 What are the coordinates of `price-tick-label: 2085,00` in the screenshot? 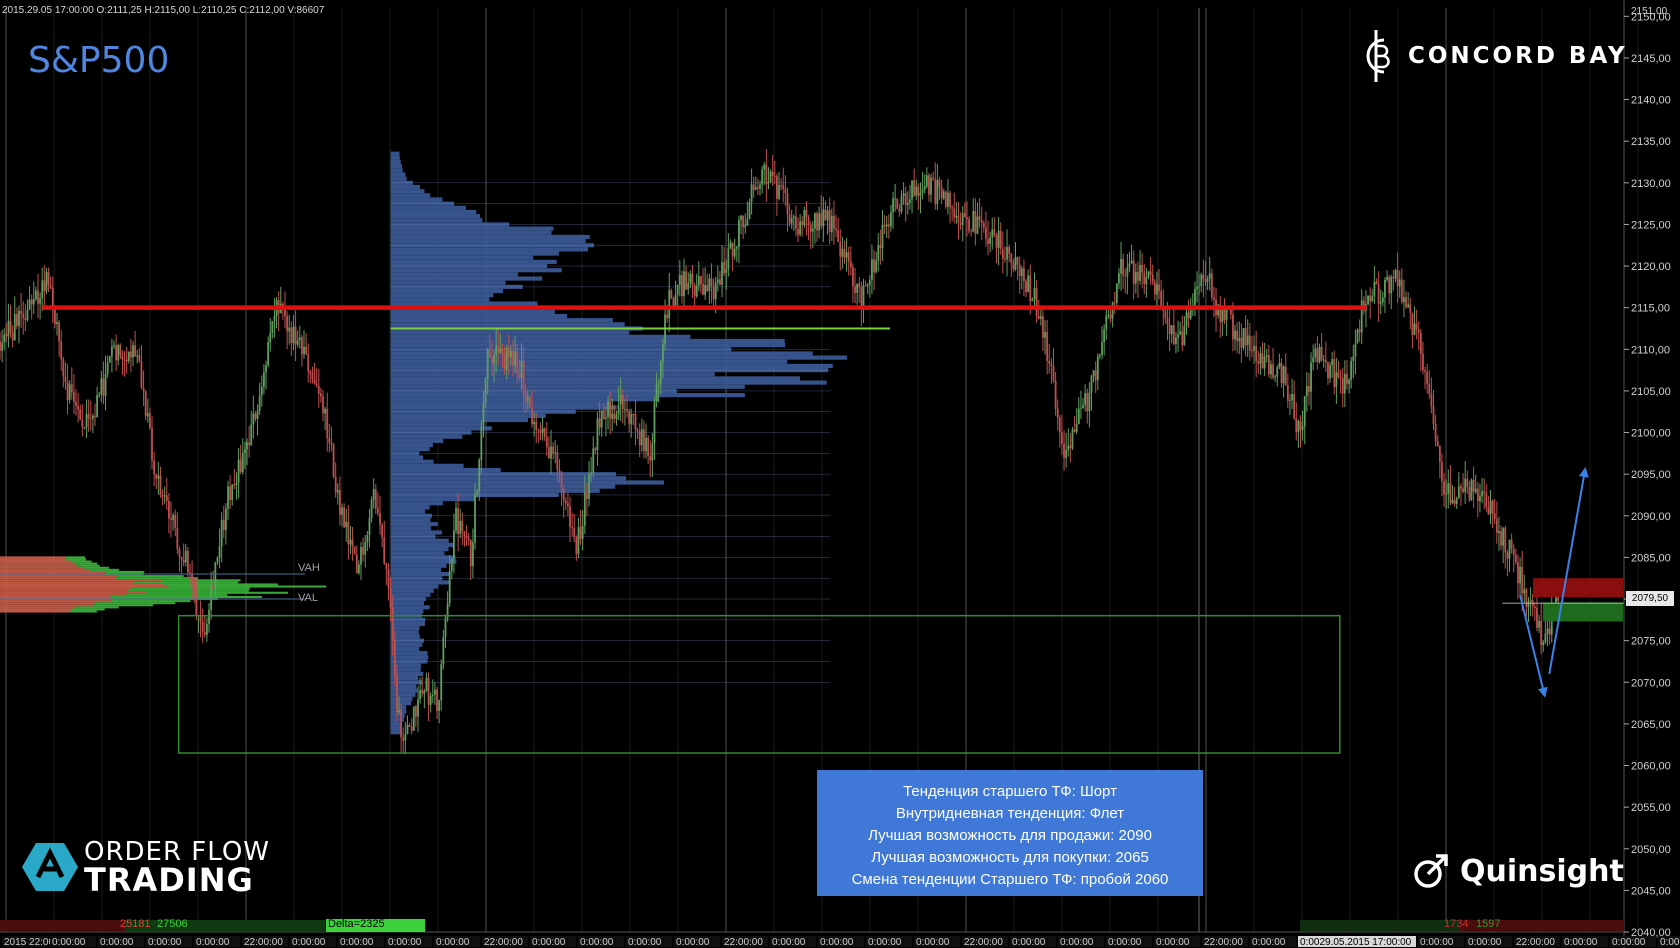 It's located at (1651, 558).